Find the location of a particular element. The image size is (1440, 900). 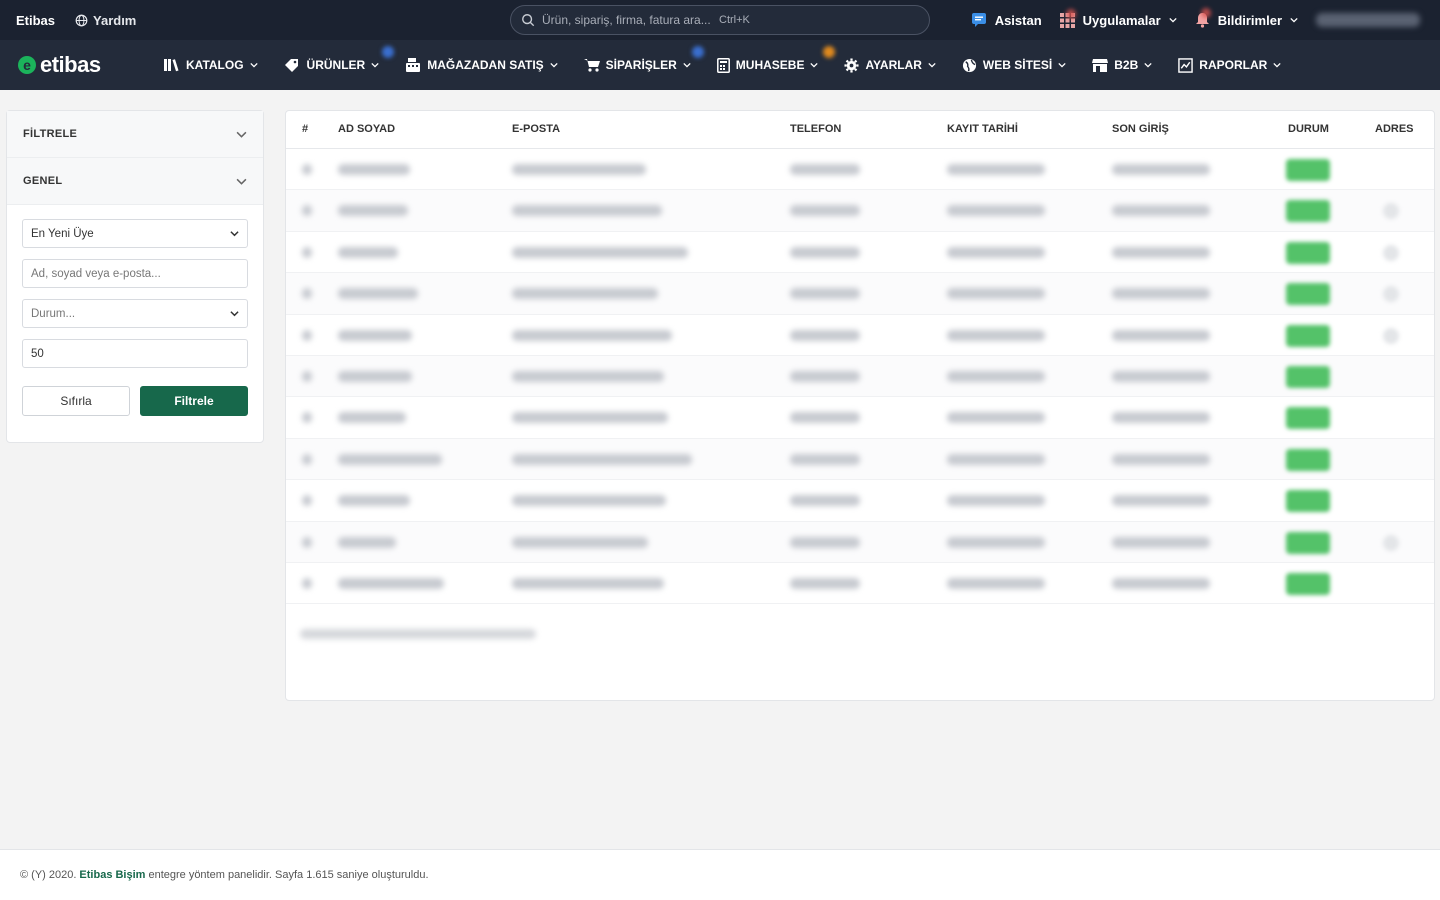

name-email-search-input is located at coordinates (135, 273).